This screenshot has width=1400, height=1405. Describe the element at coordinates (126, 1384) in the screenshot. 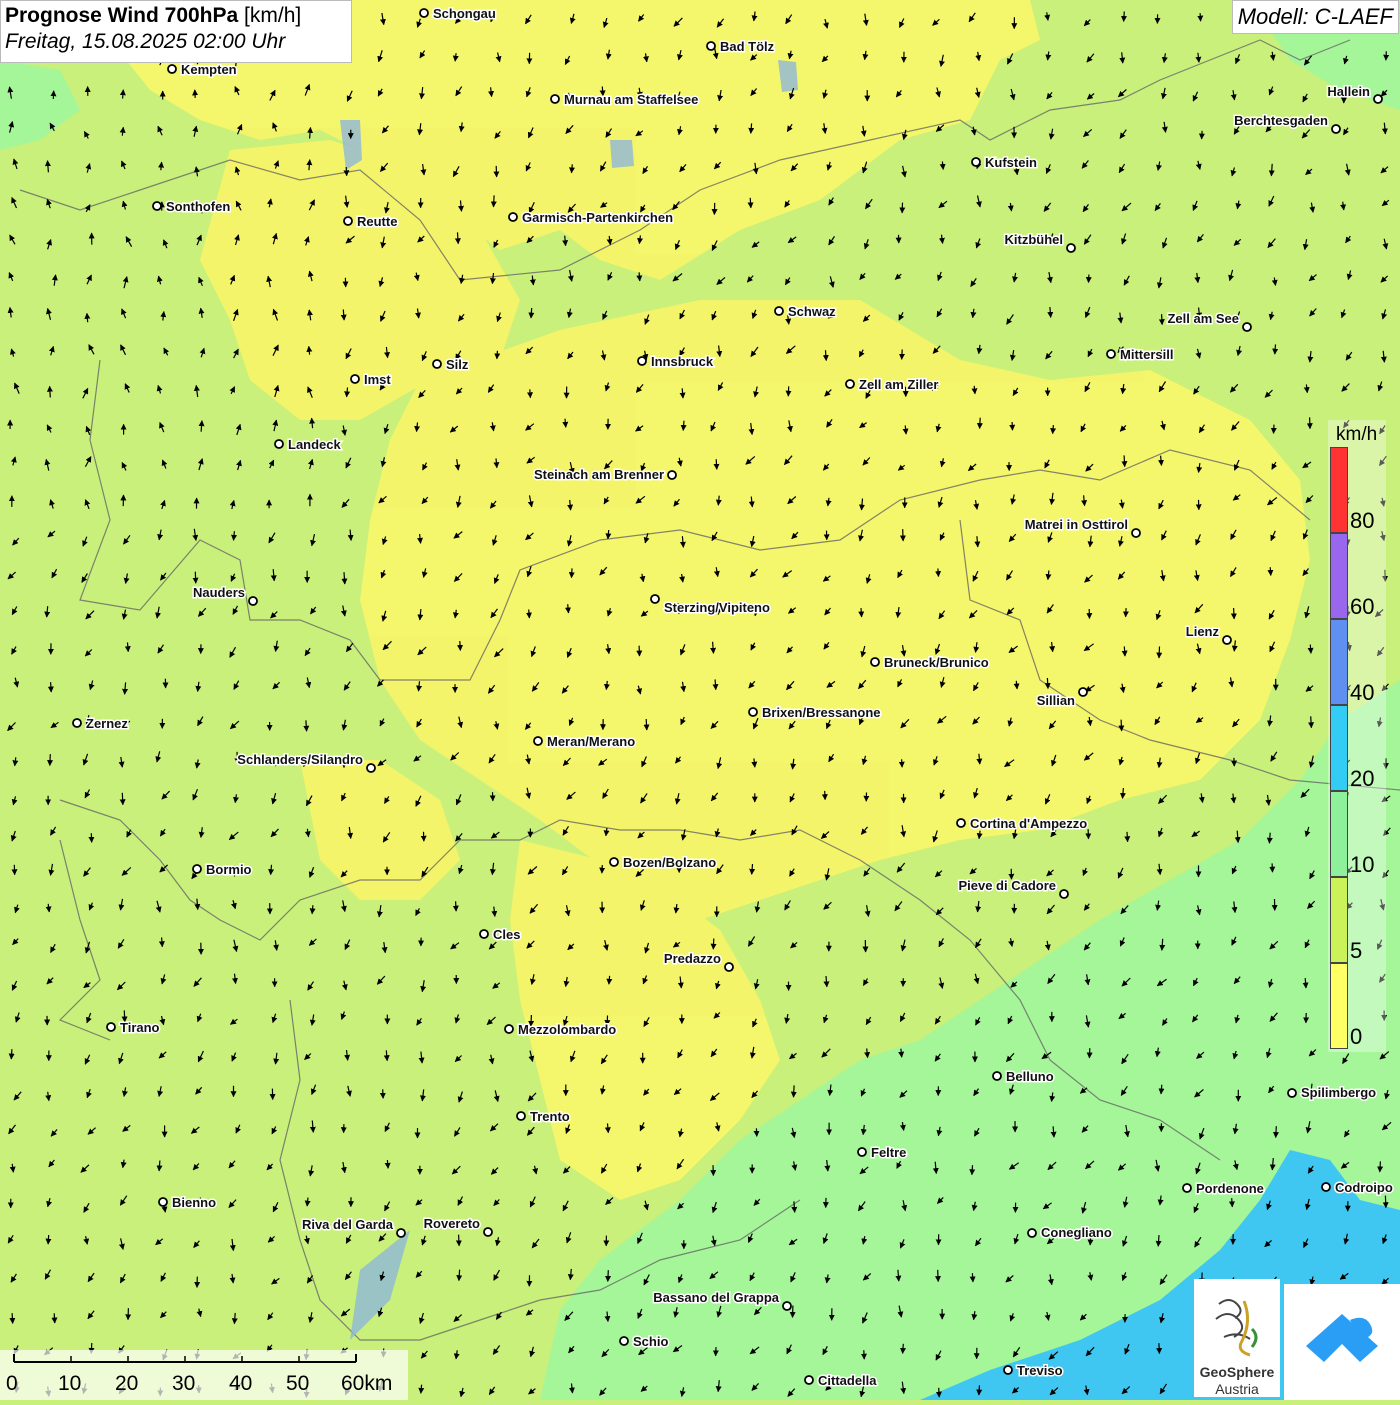

I see `scale-label-20: 20` at that location.